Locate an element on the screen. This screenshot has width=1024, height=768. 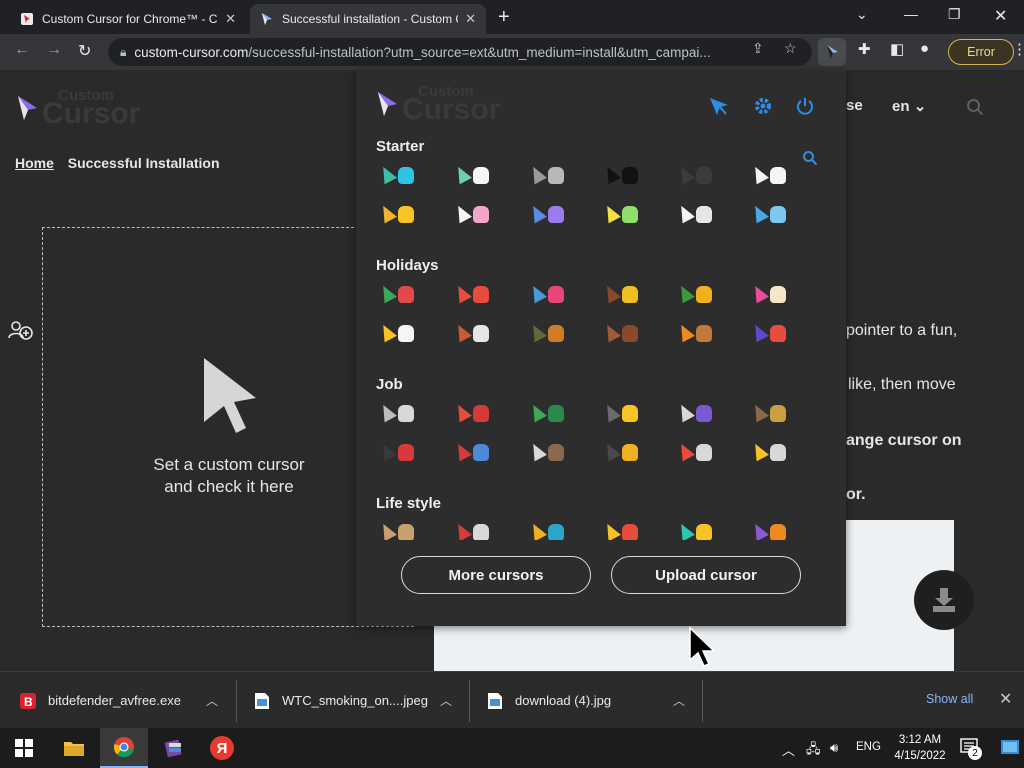
file-explorer-button is located at coordinates (74, 748).